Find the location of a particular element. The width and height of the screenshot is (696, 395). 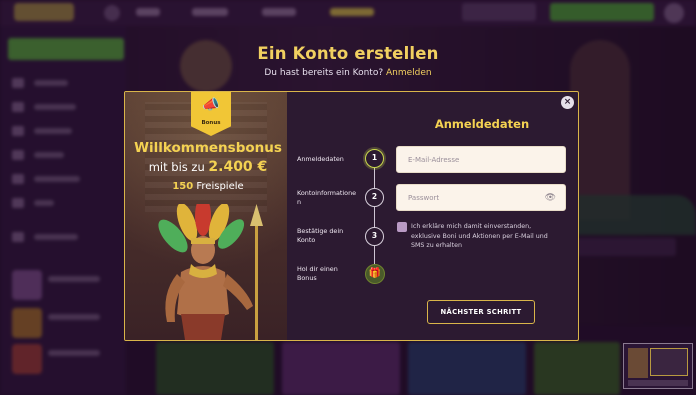

eye-icon: 👁 is located at coordinates (550, 198).